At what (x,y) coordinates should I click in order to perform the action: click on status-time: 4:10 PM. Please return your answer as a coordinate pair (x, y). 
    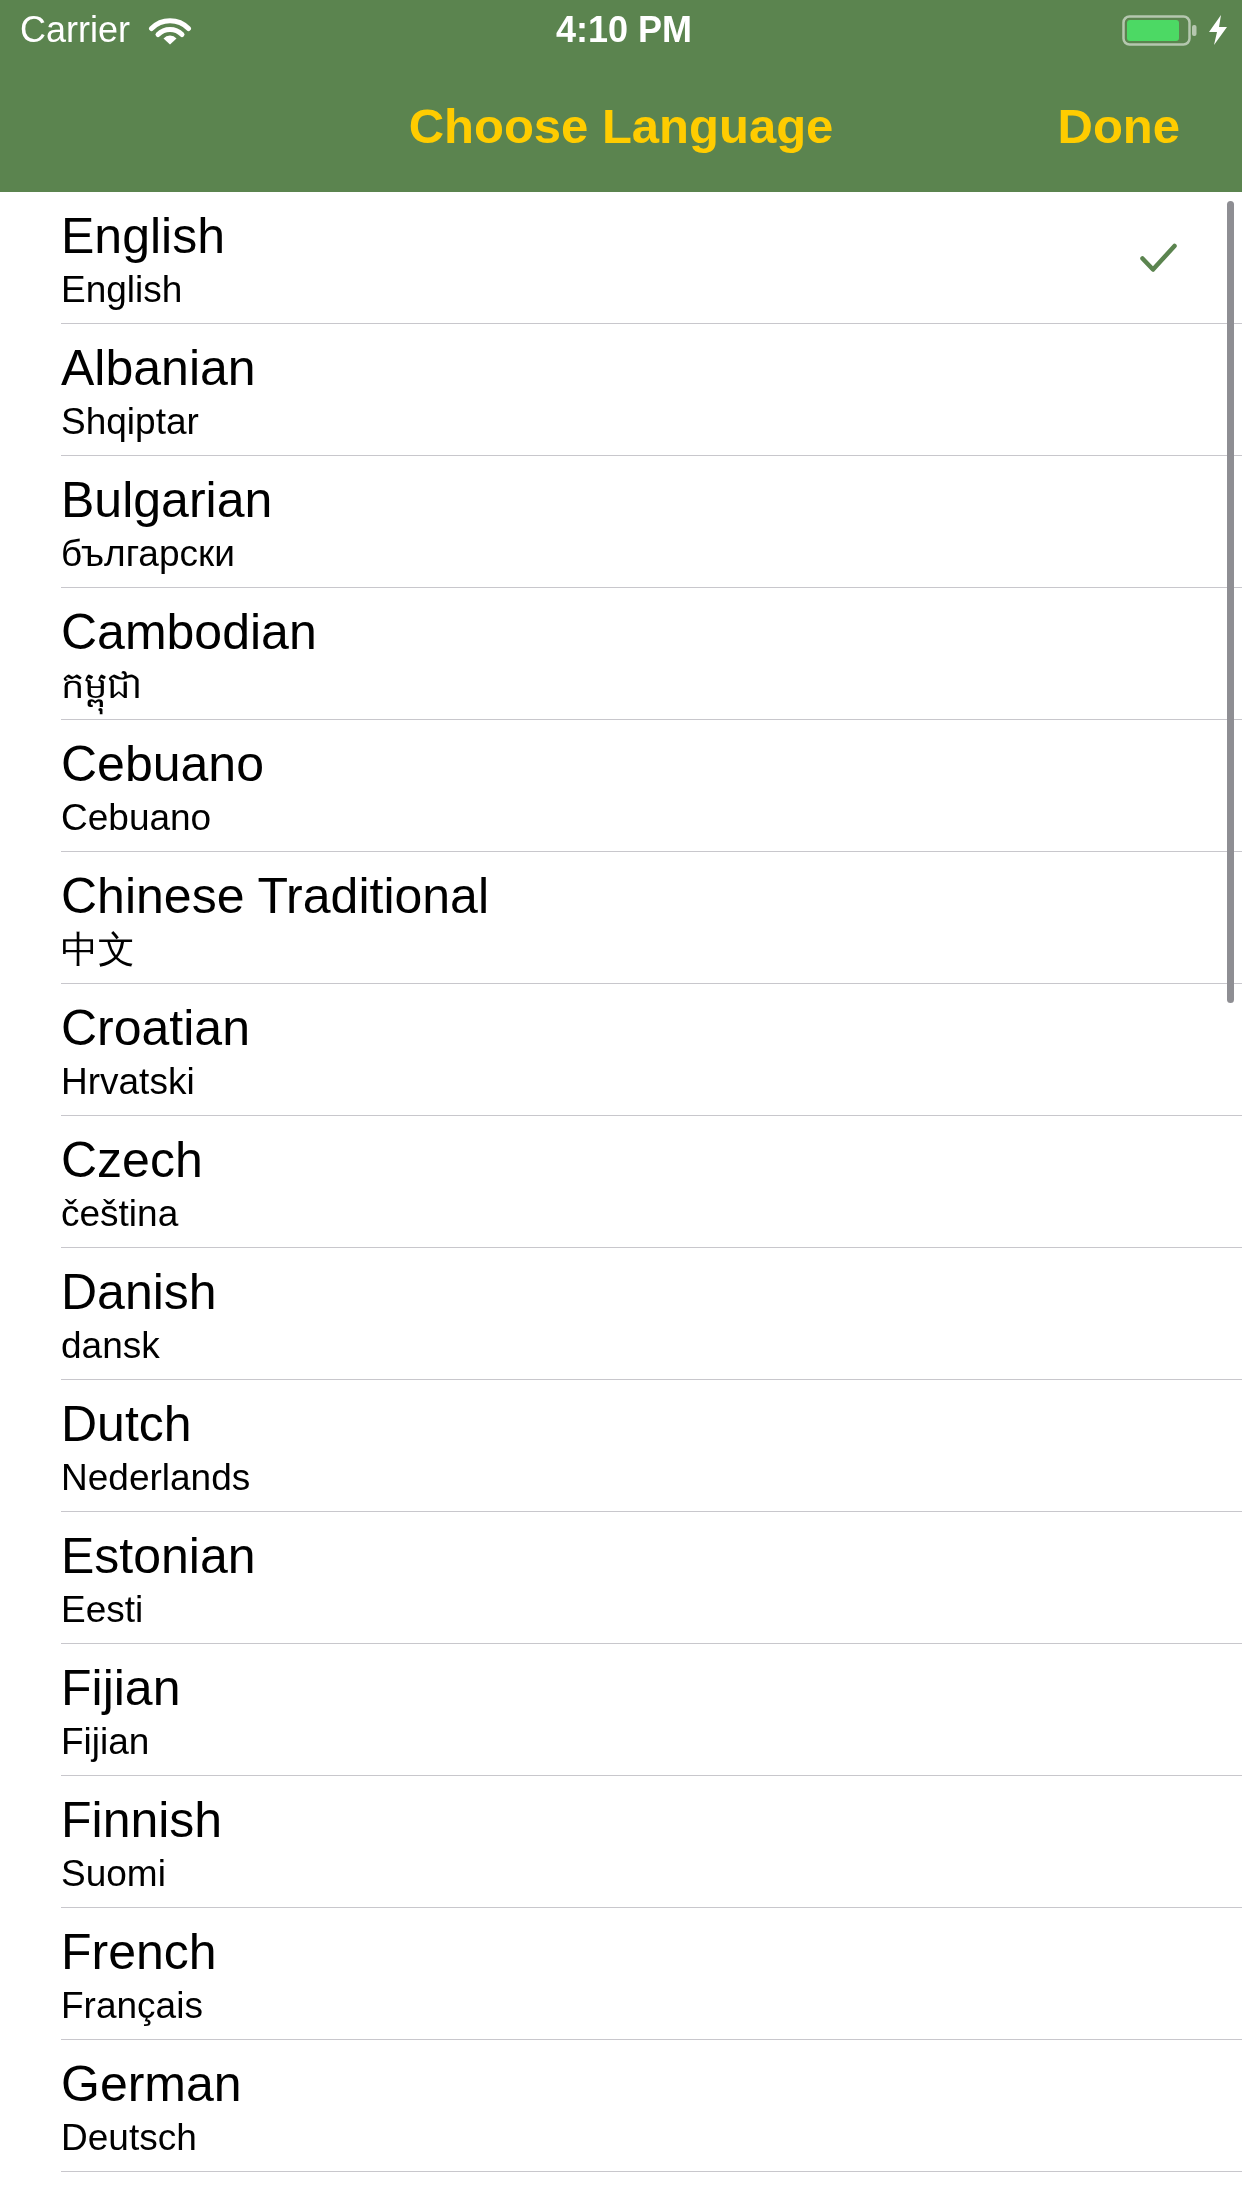
    Looking at the image, I should click on (624, 30).